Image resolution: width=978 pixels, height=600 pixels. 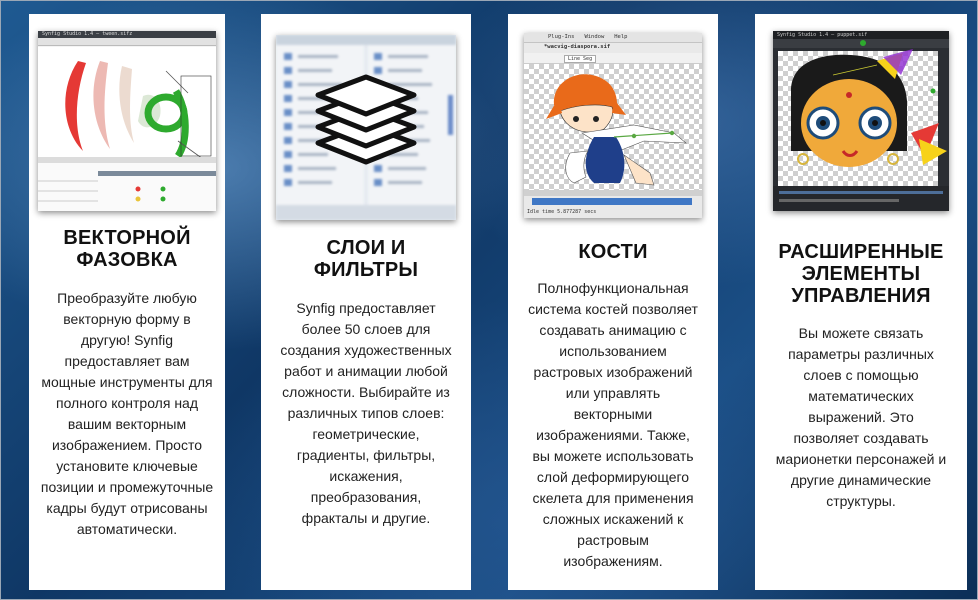 I want to click on desc-line: скелета для применения, so click(x=613, y=498).